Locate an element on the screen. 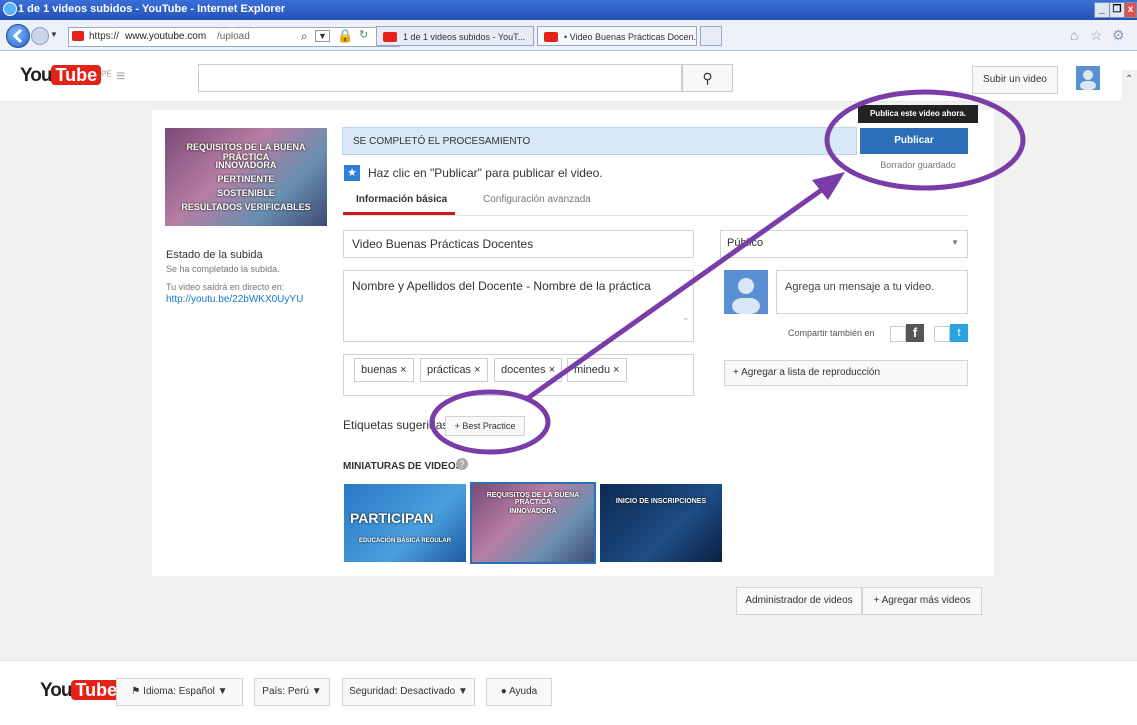 This screenshot has width=1137, height=725. country-label: País: Perú is located at coordinates (285, 691).